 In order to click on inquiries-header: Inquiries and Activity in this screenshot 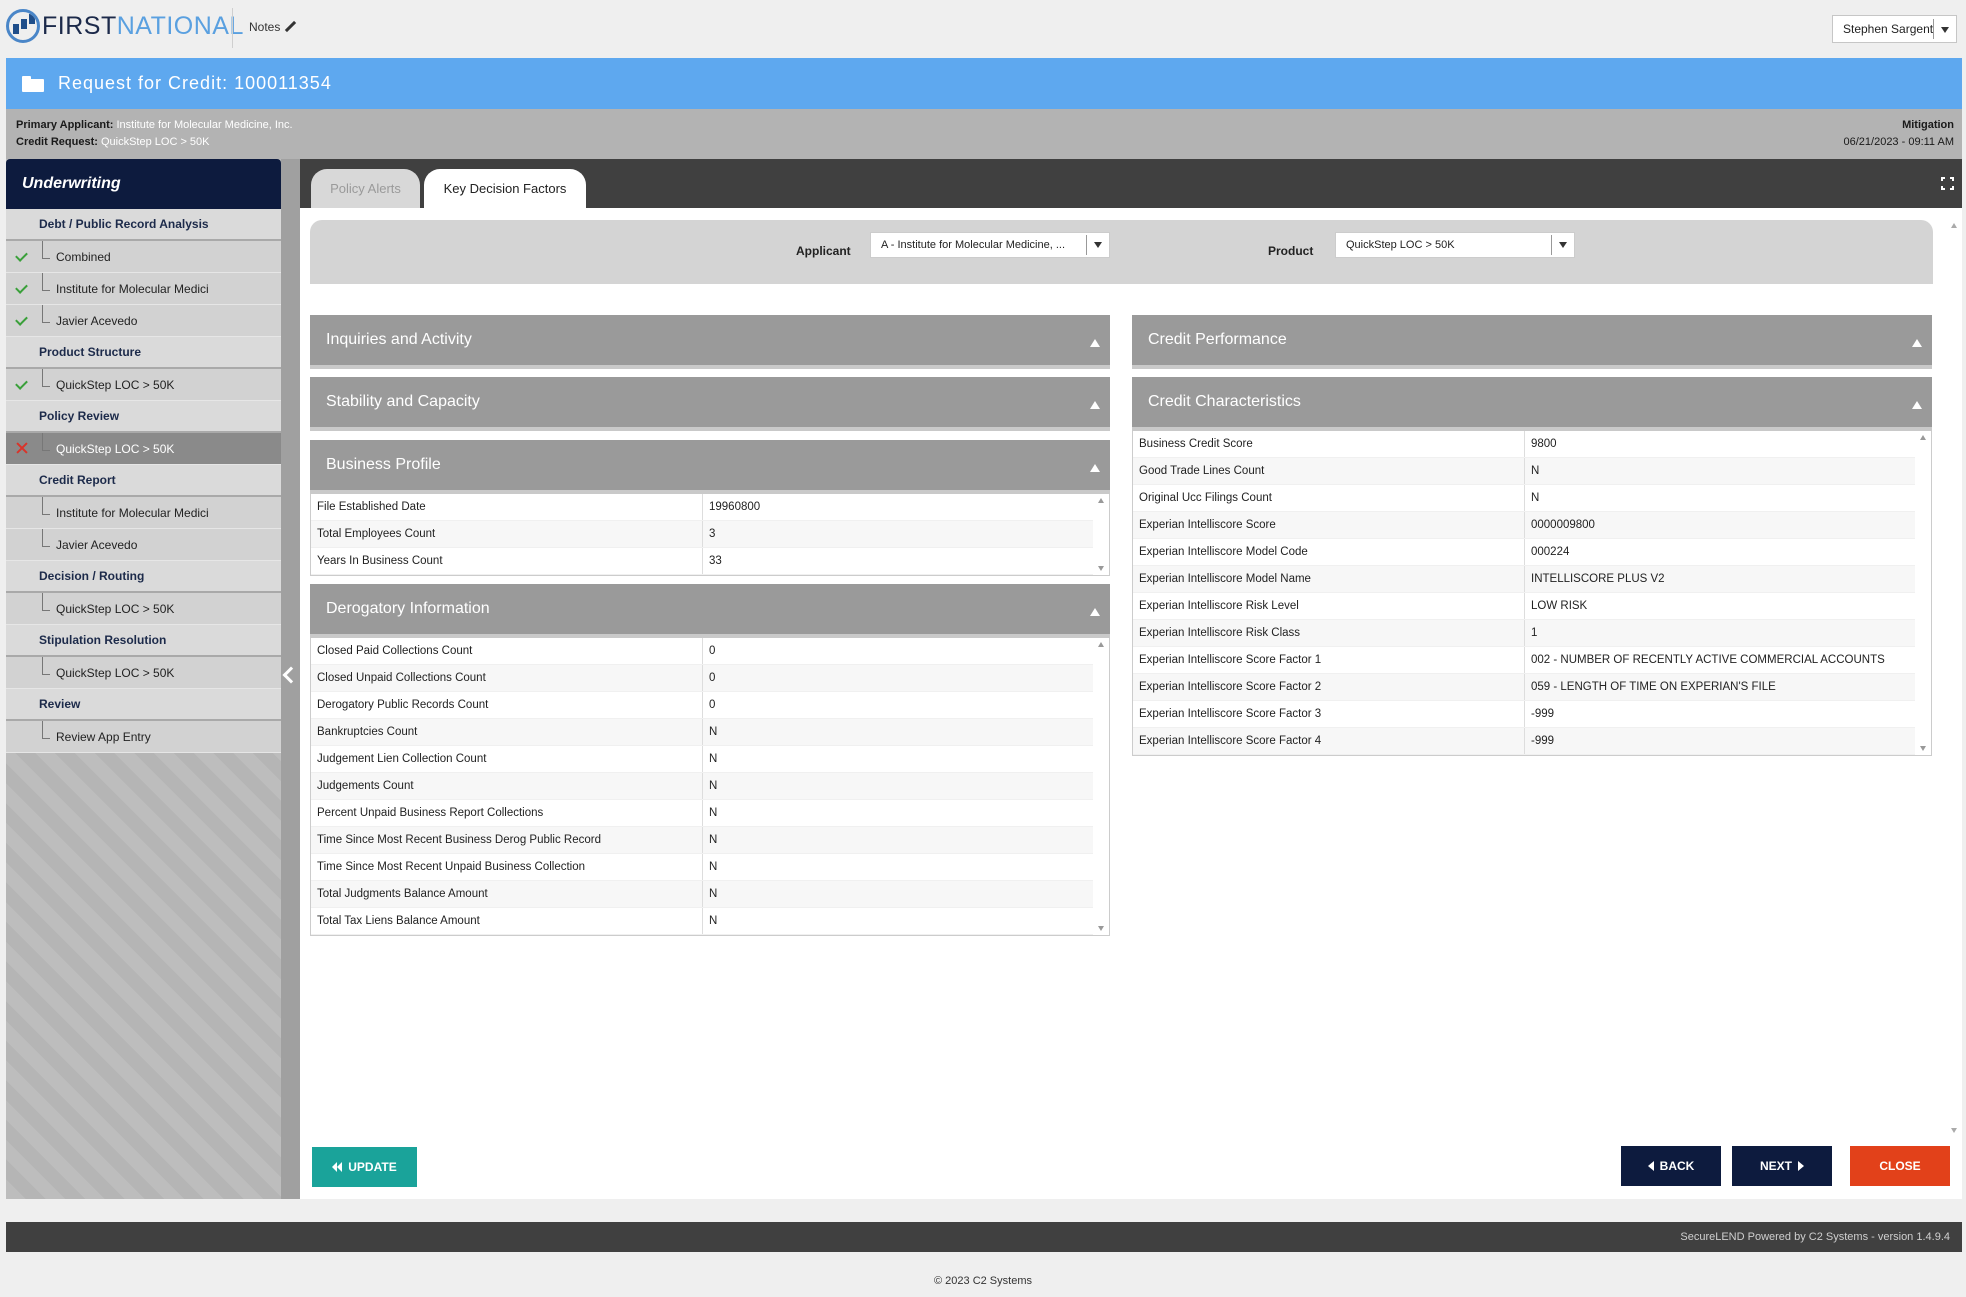, I will do `click(710, 342)`.